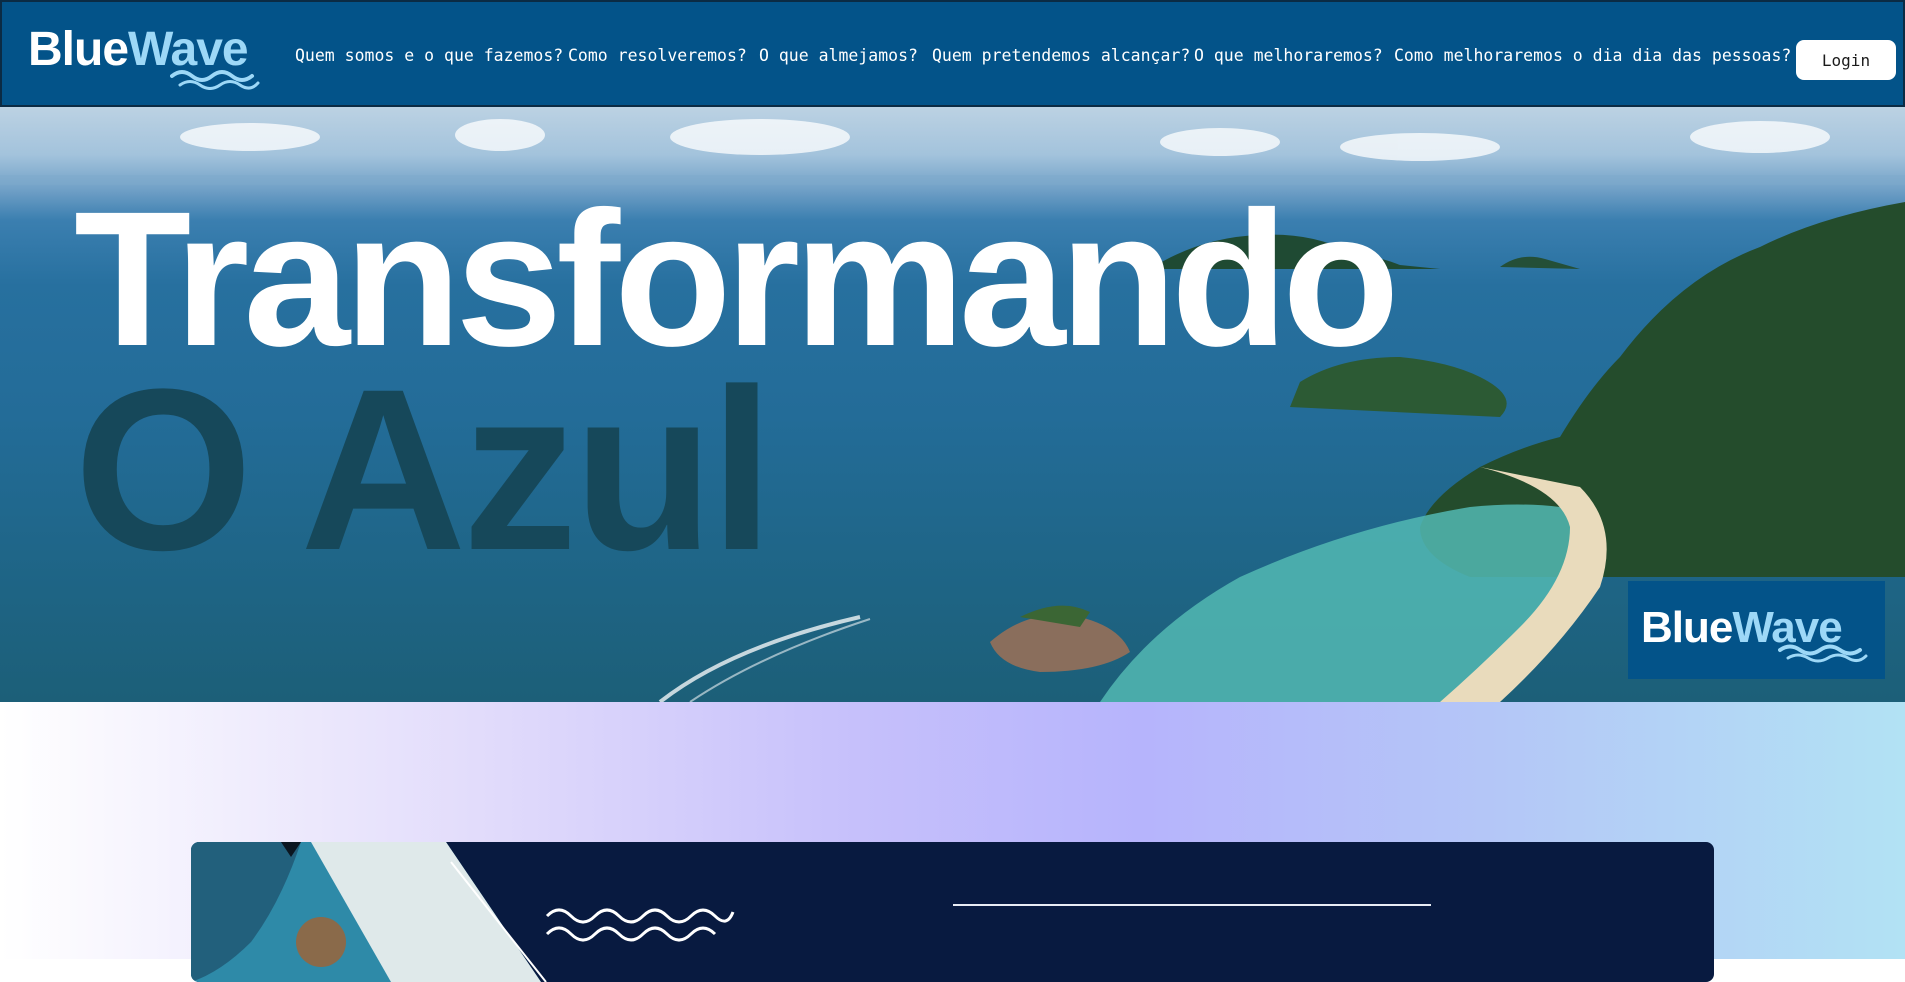 Image resolution: width=1905 pixels, height=982 pixels. I want to click on nav-link-como-resolveremos: Como resolveremos?, so click(657, 55).